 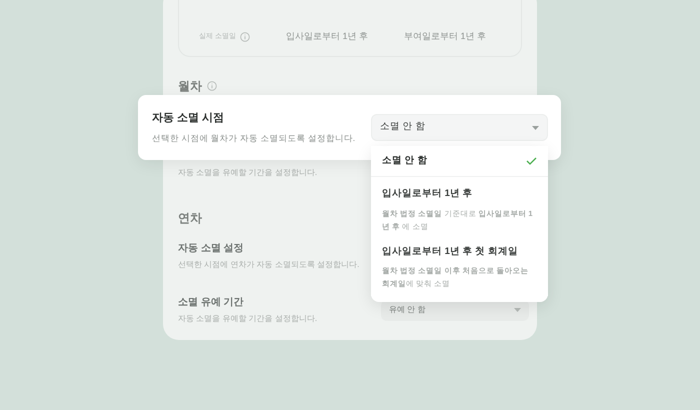 What do you see at coordinates (211, 249) in the screenshot?
I see `setting-title: 자동 소멸 설정` at bounding box center [211, 249].